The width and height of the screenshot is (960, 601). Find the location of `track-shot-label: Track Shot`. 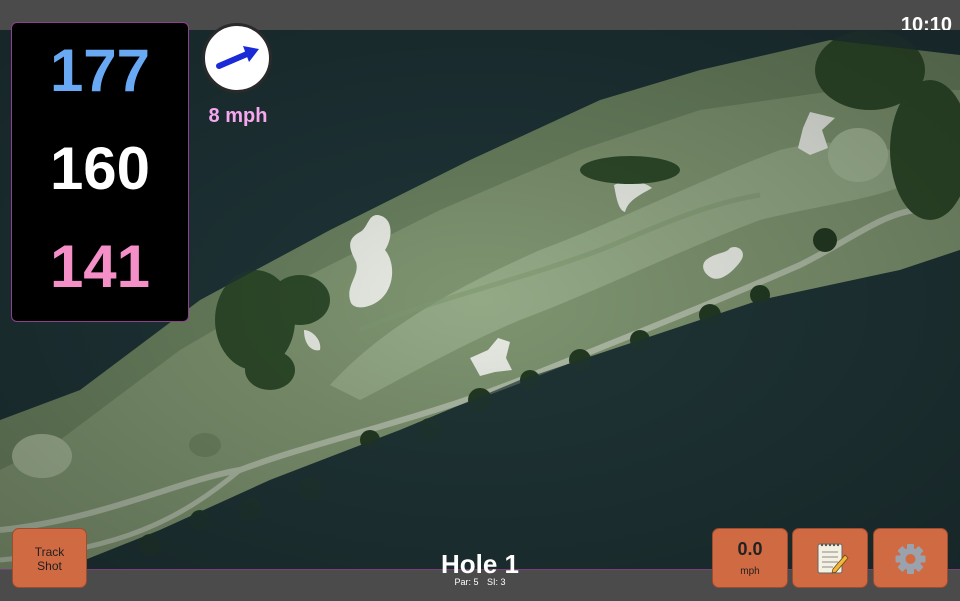

track-shot-label: Track Shot is located at coordinates (49, 559).